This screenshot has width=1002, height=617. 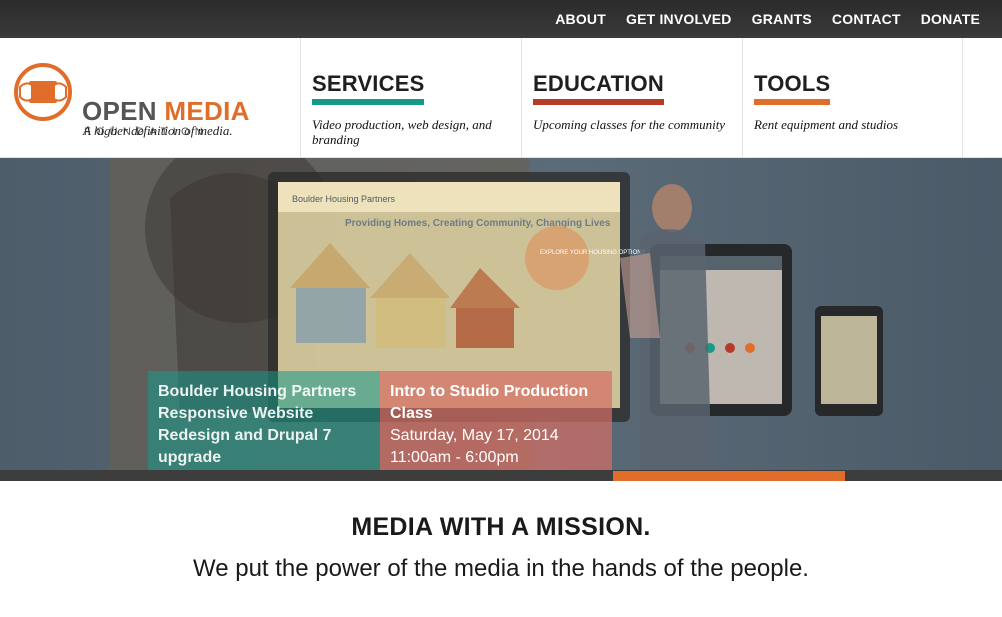 What do you see at coordinates (629, 125) in the screenshot?
I see `section-desc-education: Upcoming classes for the community` at bounding box center [629, 125].